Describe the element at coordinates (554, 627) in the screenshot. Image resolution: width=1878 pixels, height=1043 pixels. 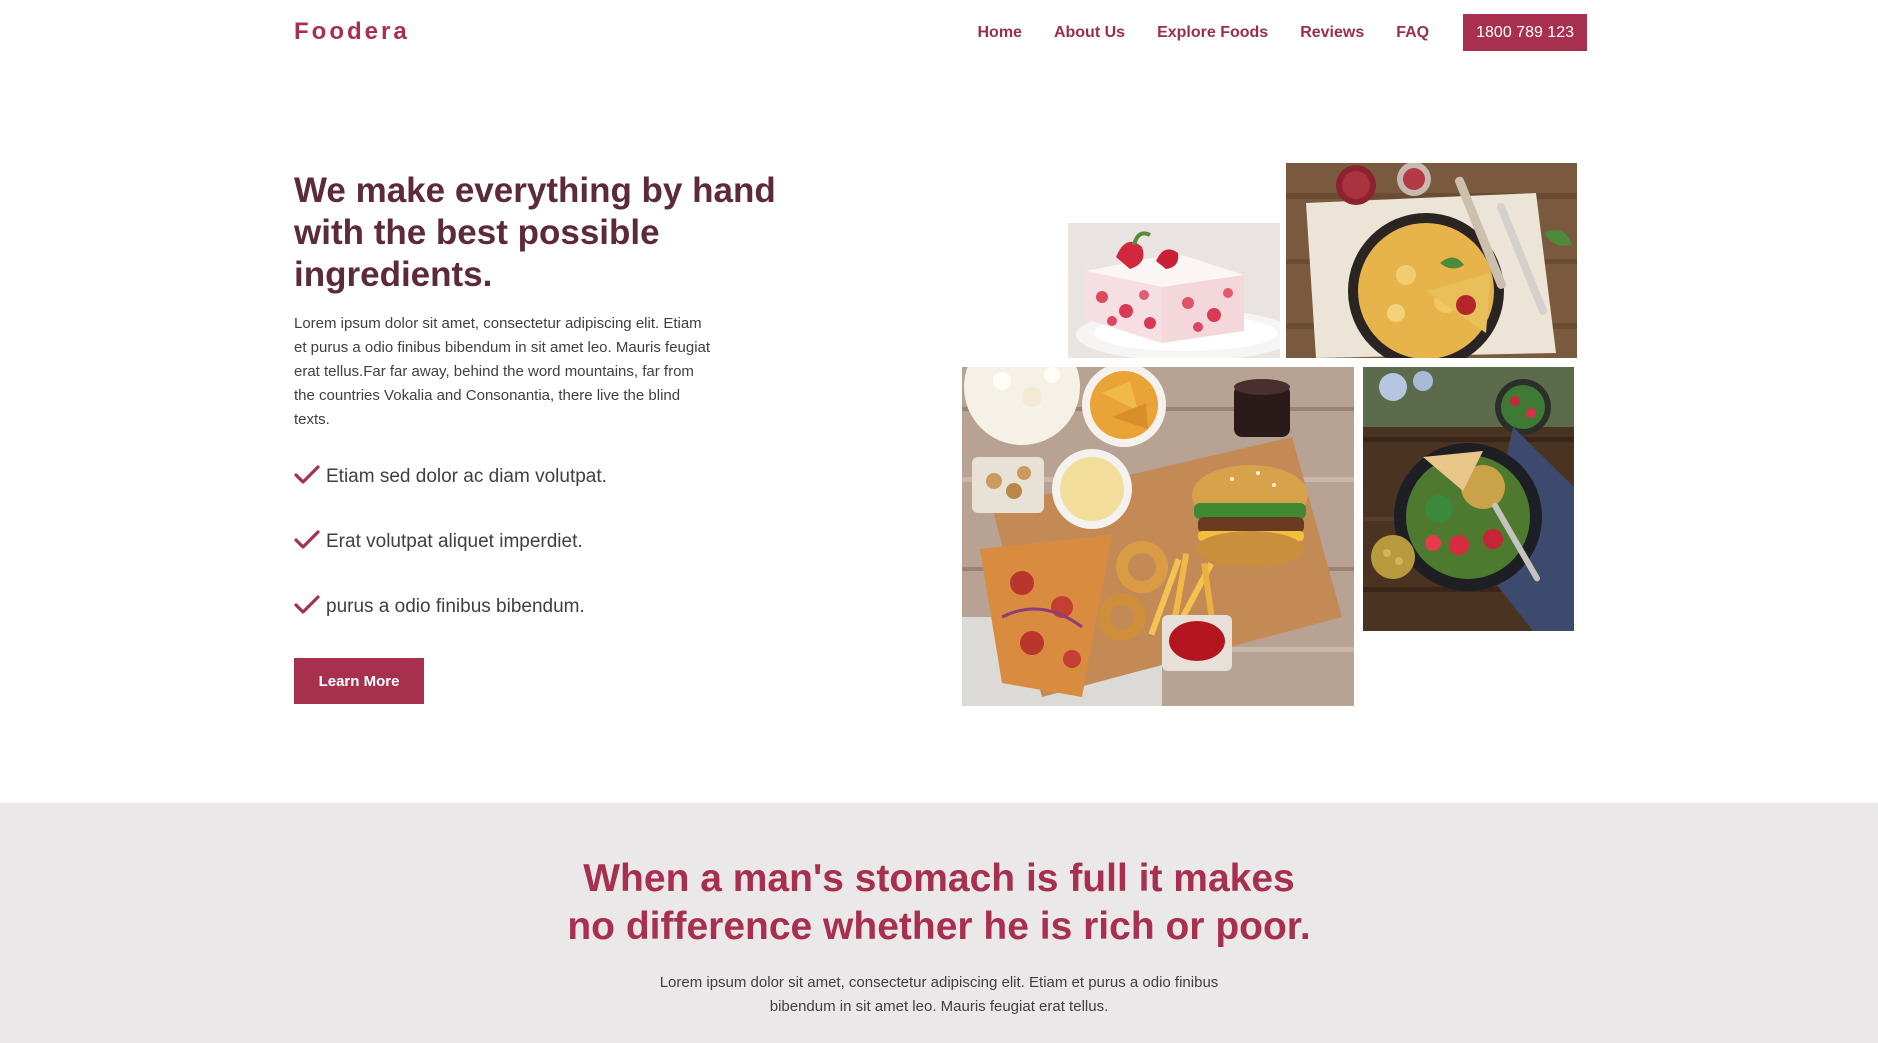
I see `feature-item: purus a odio finibus bibendum.` at that location.